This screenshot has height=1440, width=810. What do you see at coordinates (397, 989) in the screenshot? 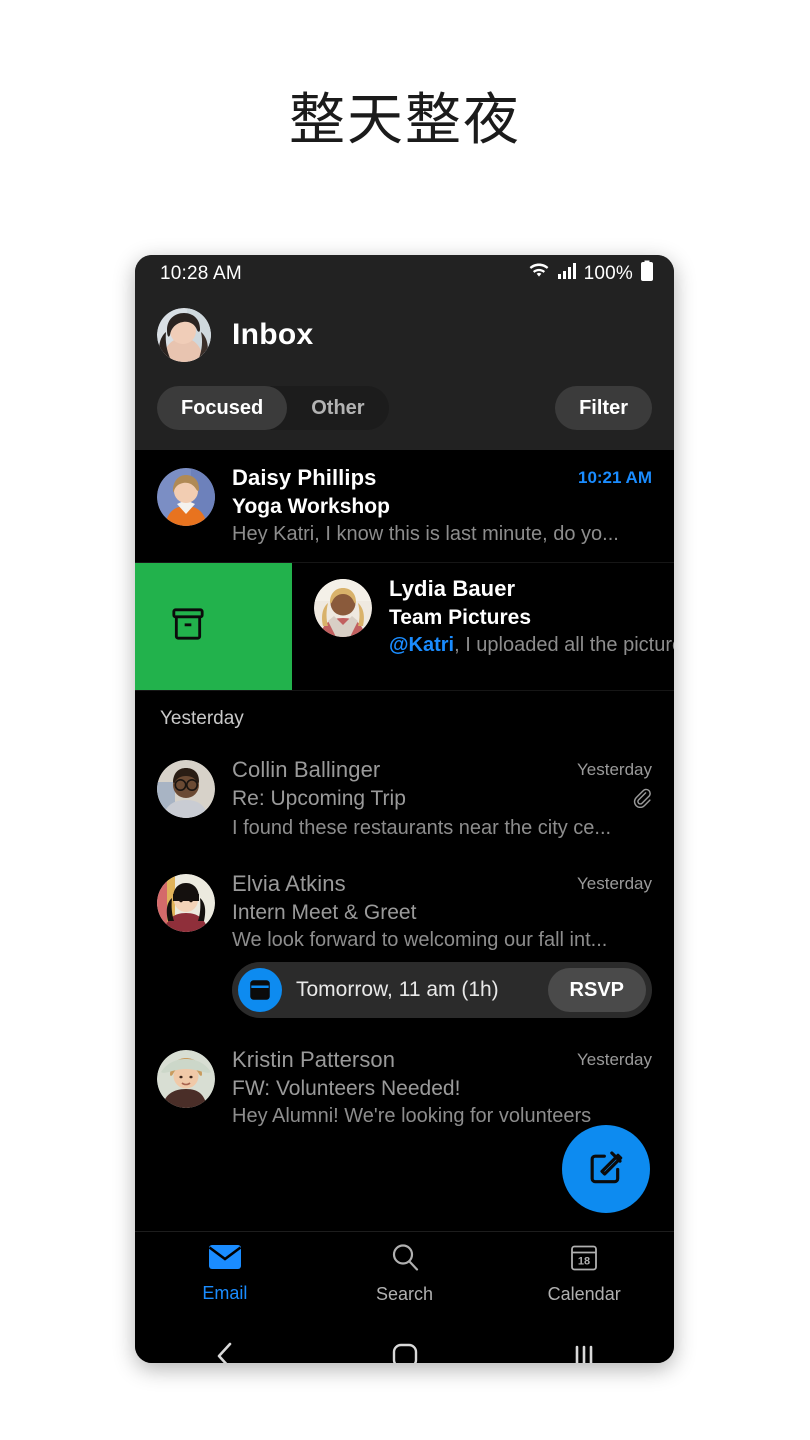
I see `meeting-time-text: Tomorrow, 11 am (1h)` at bounding box center [397, 989].